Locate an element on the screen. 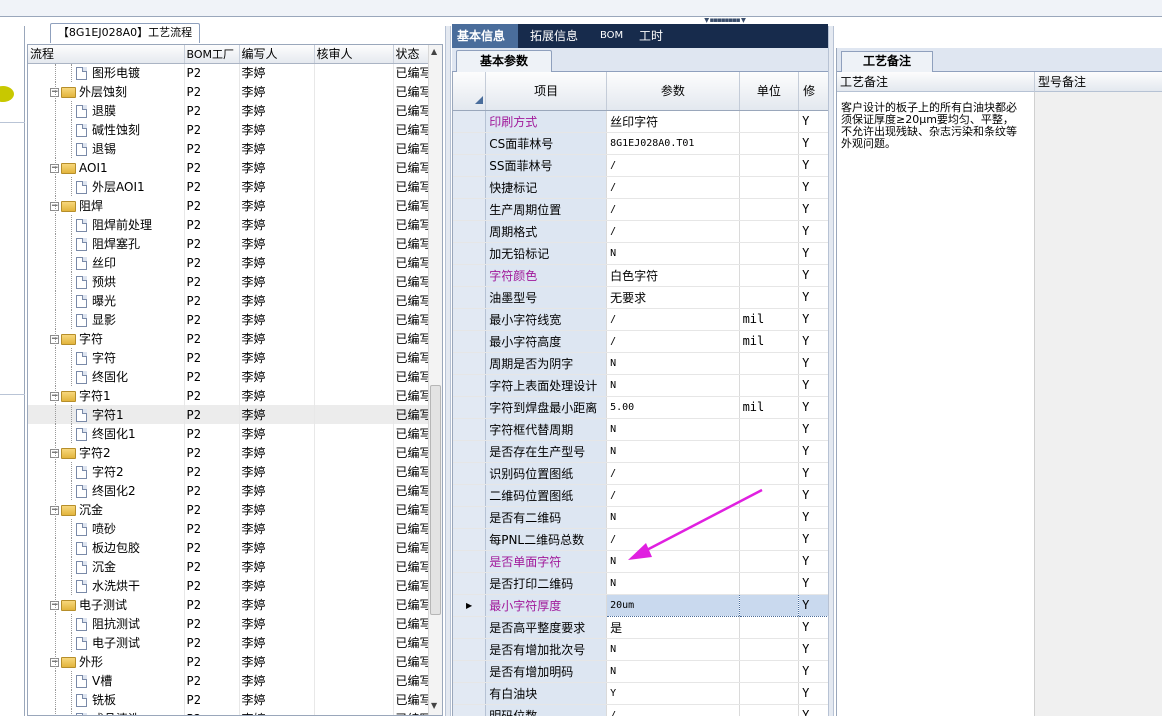 The width and height of the screenshot is (1162, 716). tree-row: 字符 P2 李婷 已编写 is located at coordinates (228, 357).